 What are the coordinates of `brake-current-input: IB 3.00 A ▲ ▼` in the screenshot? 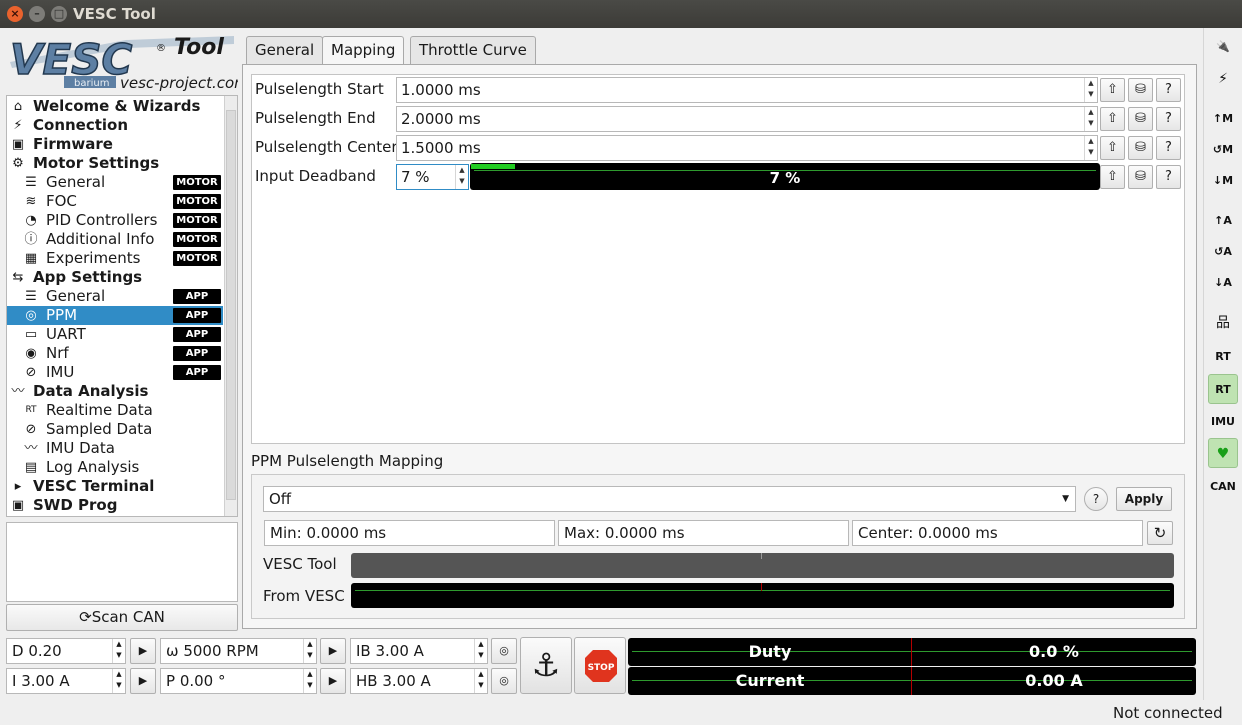 It's located at (419, 651).